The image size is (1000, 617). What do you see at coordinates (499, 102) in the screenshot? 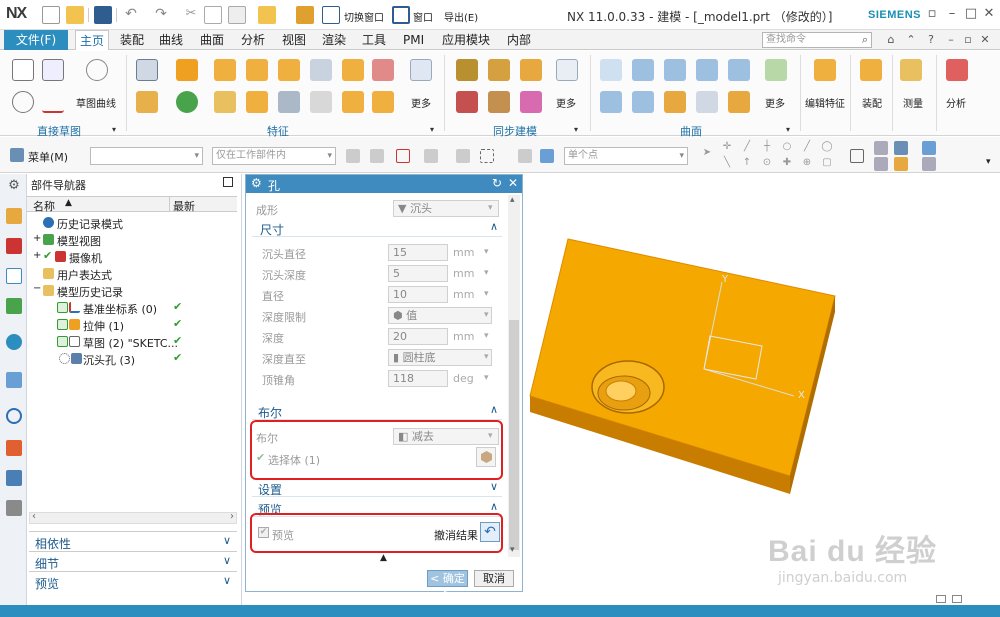
I see `sync-5-icon` at bounding box center [499, 102].